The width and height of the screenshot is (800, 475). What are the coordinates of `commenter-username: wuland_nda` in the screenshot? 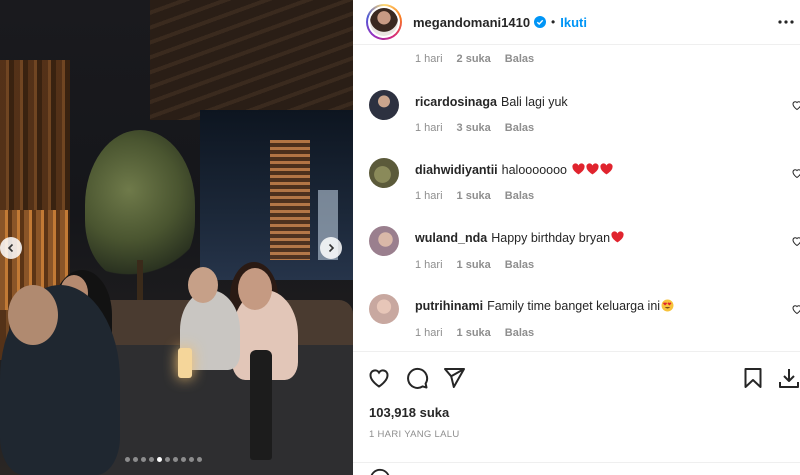 It's located at (451, 238).